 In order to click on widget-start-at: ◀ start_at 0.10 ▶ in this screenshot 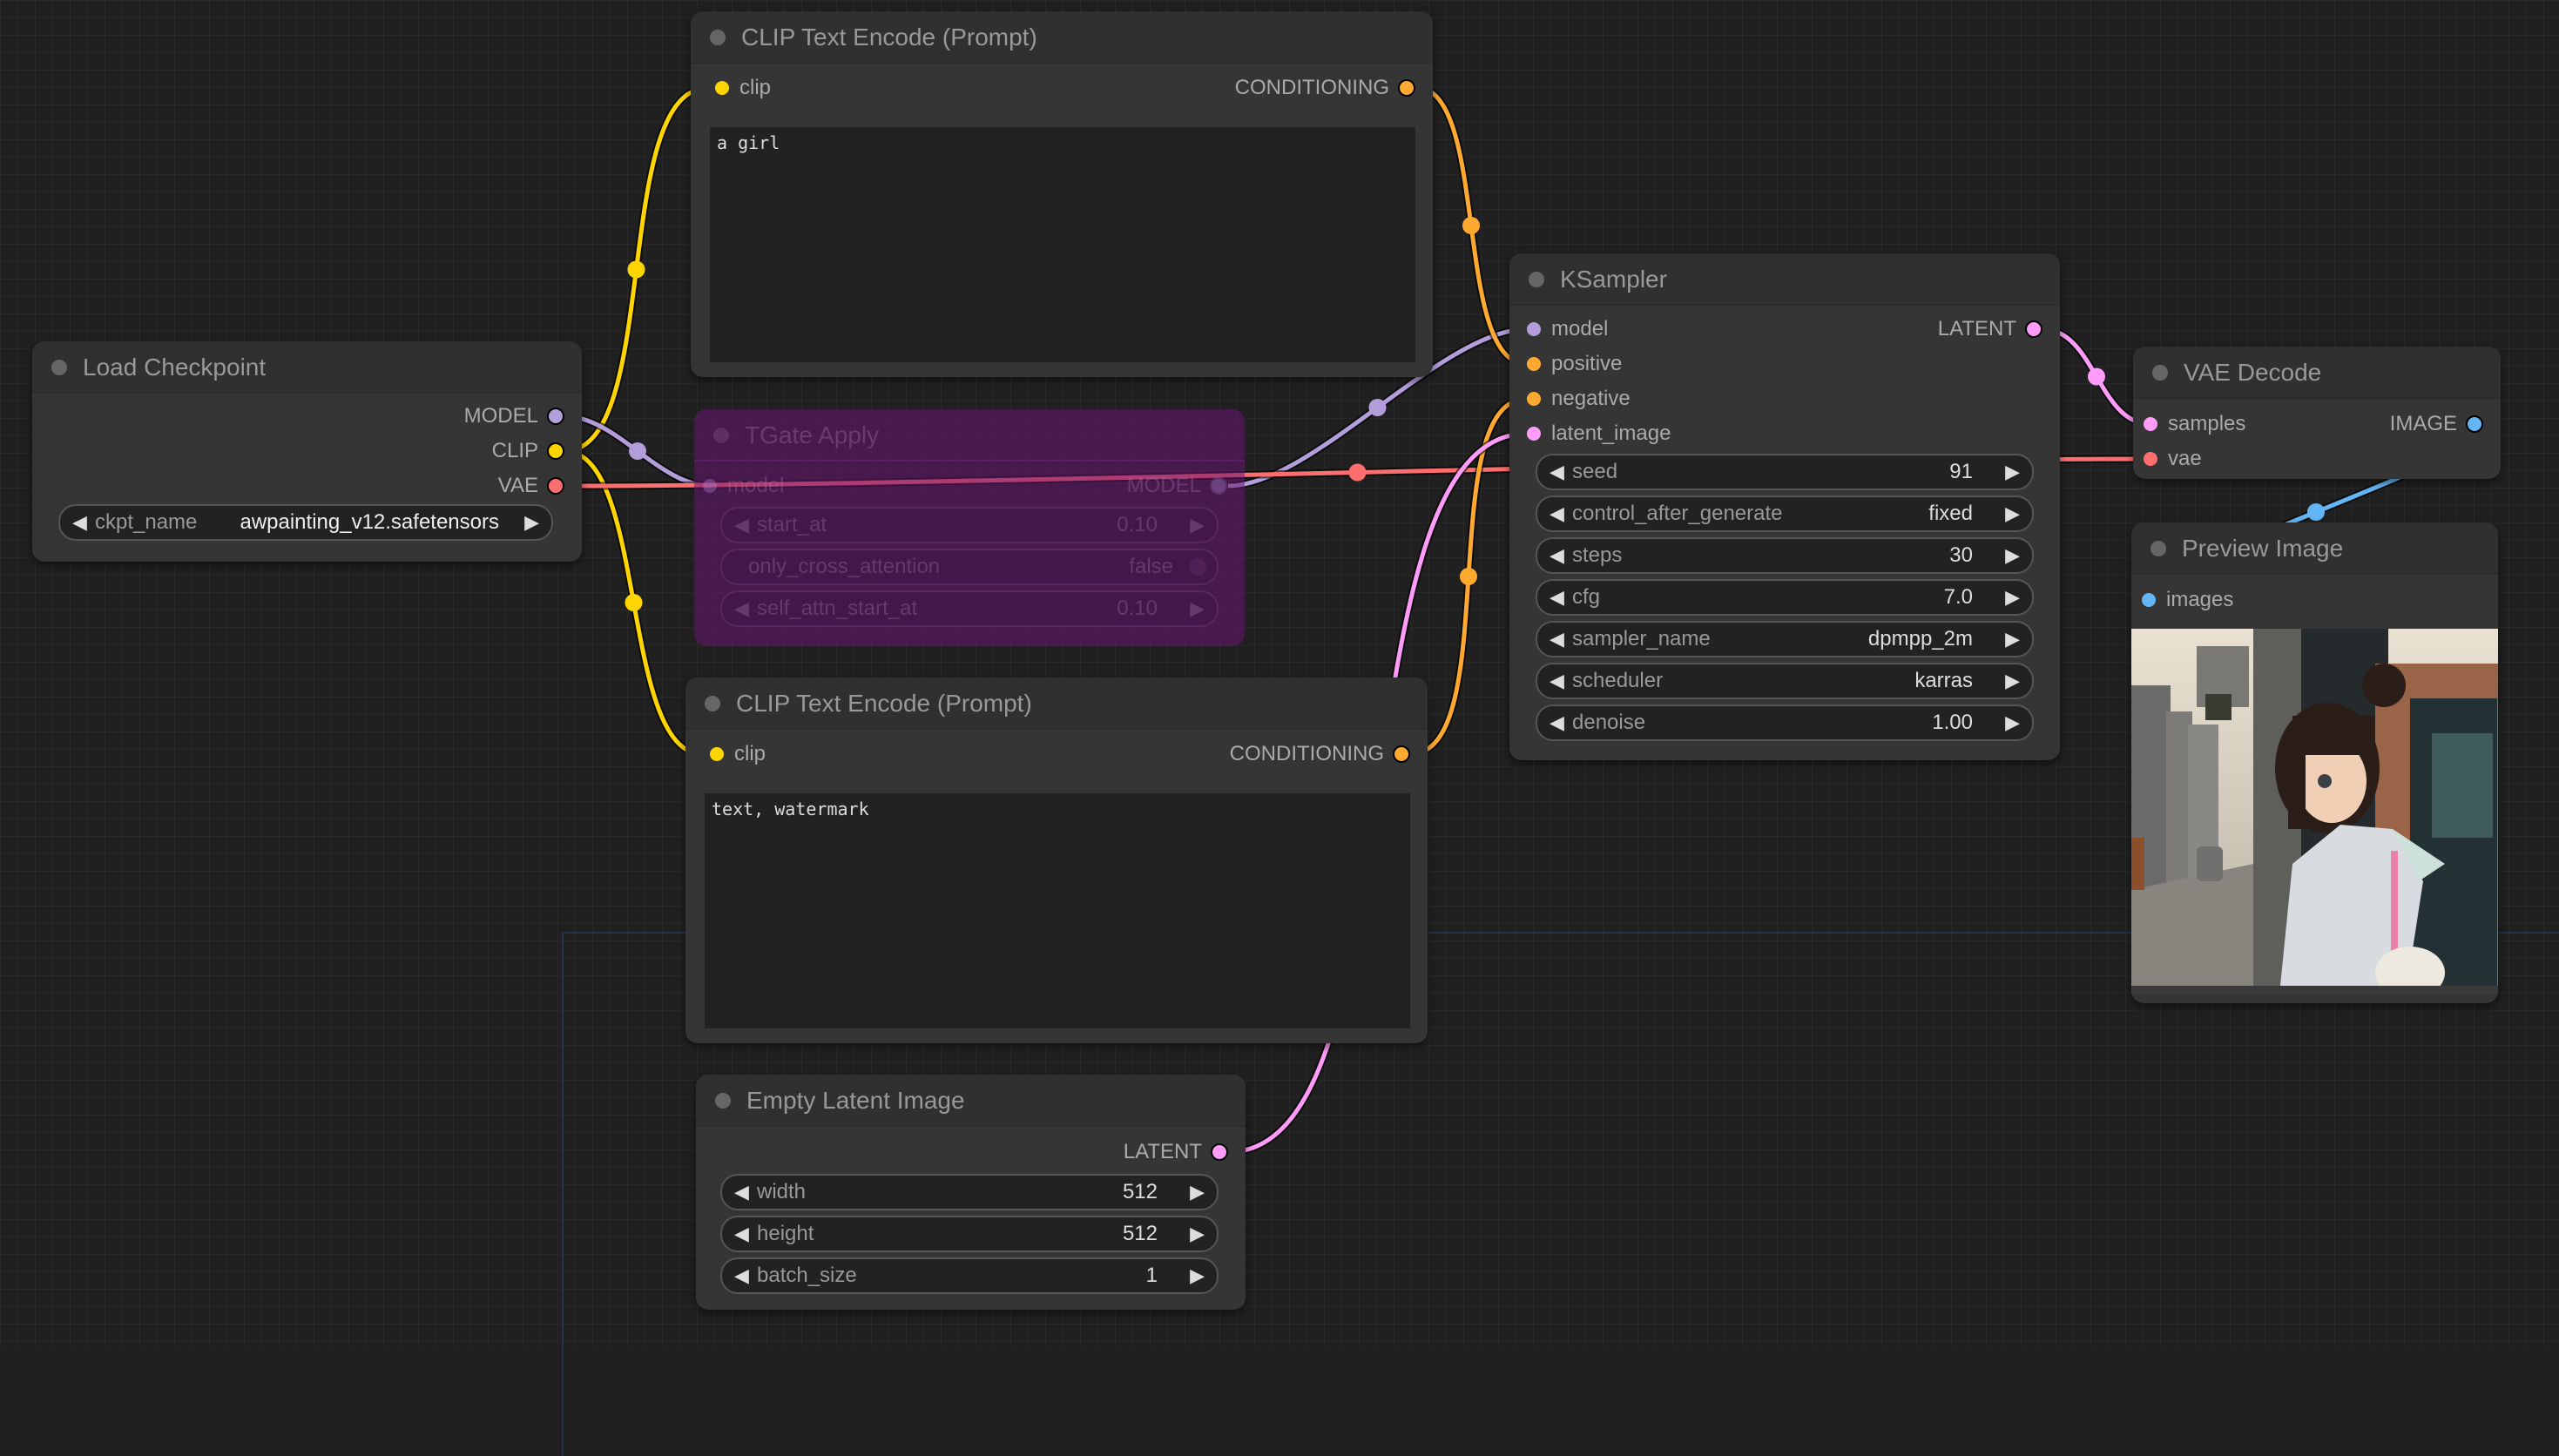, I will do `click(969, 525)`.